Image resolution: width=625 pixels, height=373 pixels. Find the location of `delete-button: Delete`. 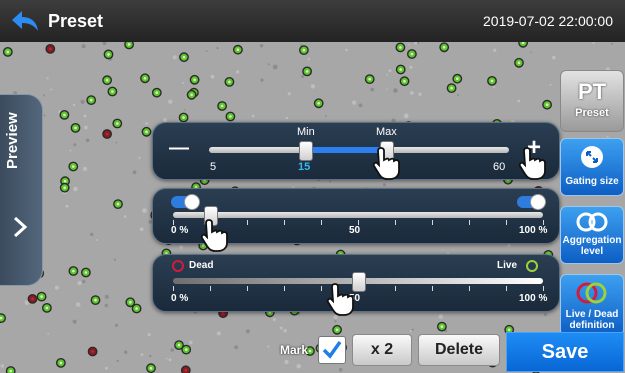

delete-button: Delete is located at coordinates (459, 350).